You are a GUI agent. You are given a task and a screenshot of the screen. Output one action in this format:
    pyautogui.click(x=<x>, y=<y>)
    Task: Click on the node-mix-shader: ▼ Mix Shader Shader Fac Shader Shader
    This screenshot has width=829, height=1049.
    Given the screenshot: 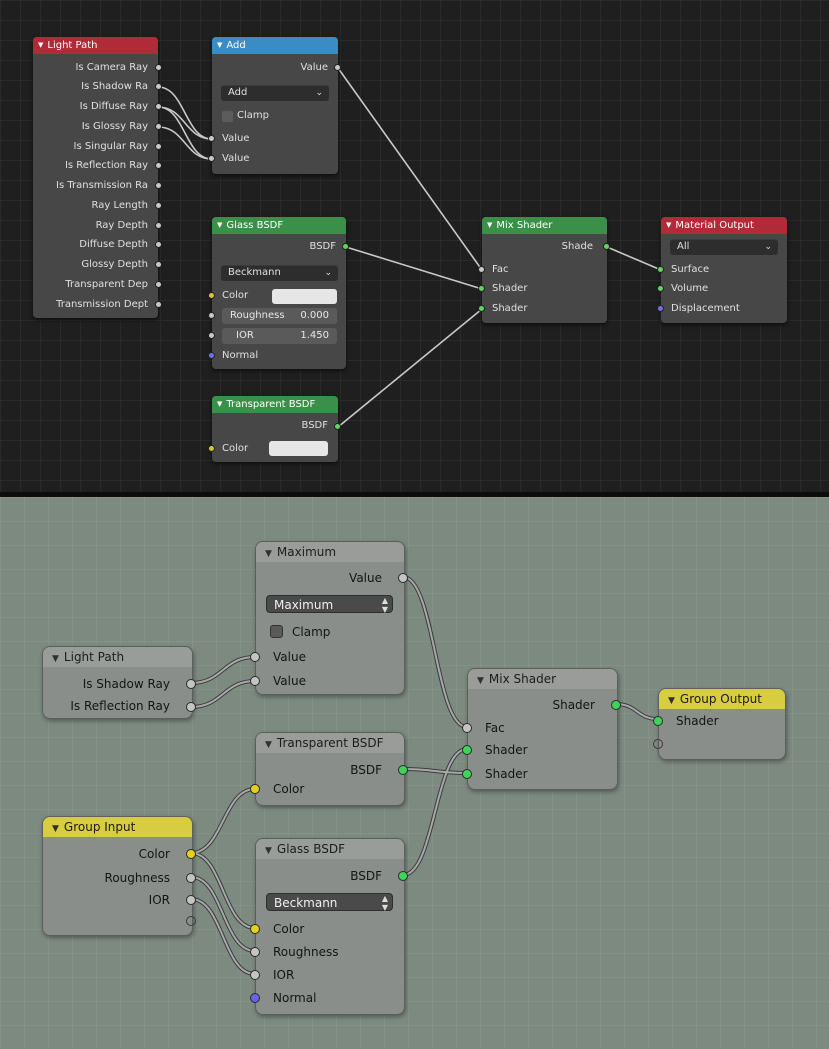 What is the action you would take?
    pyautogui.click(x=541, y=729)
    